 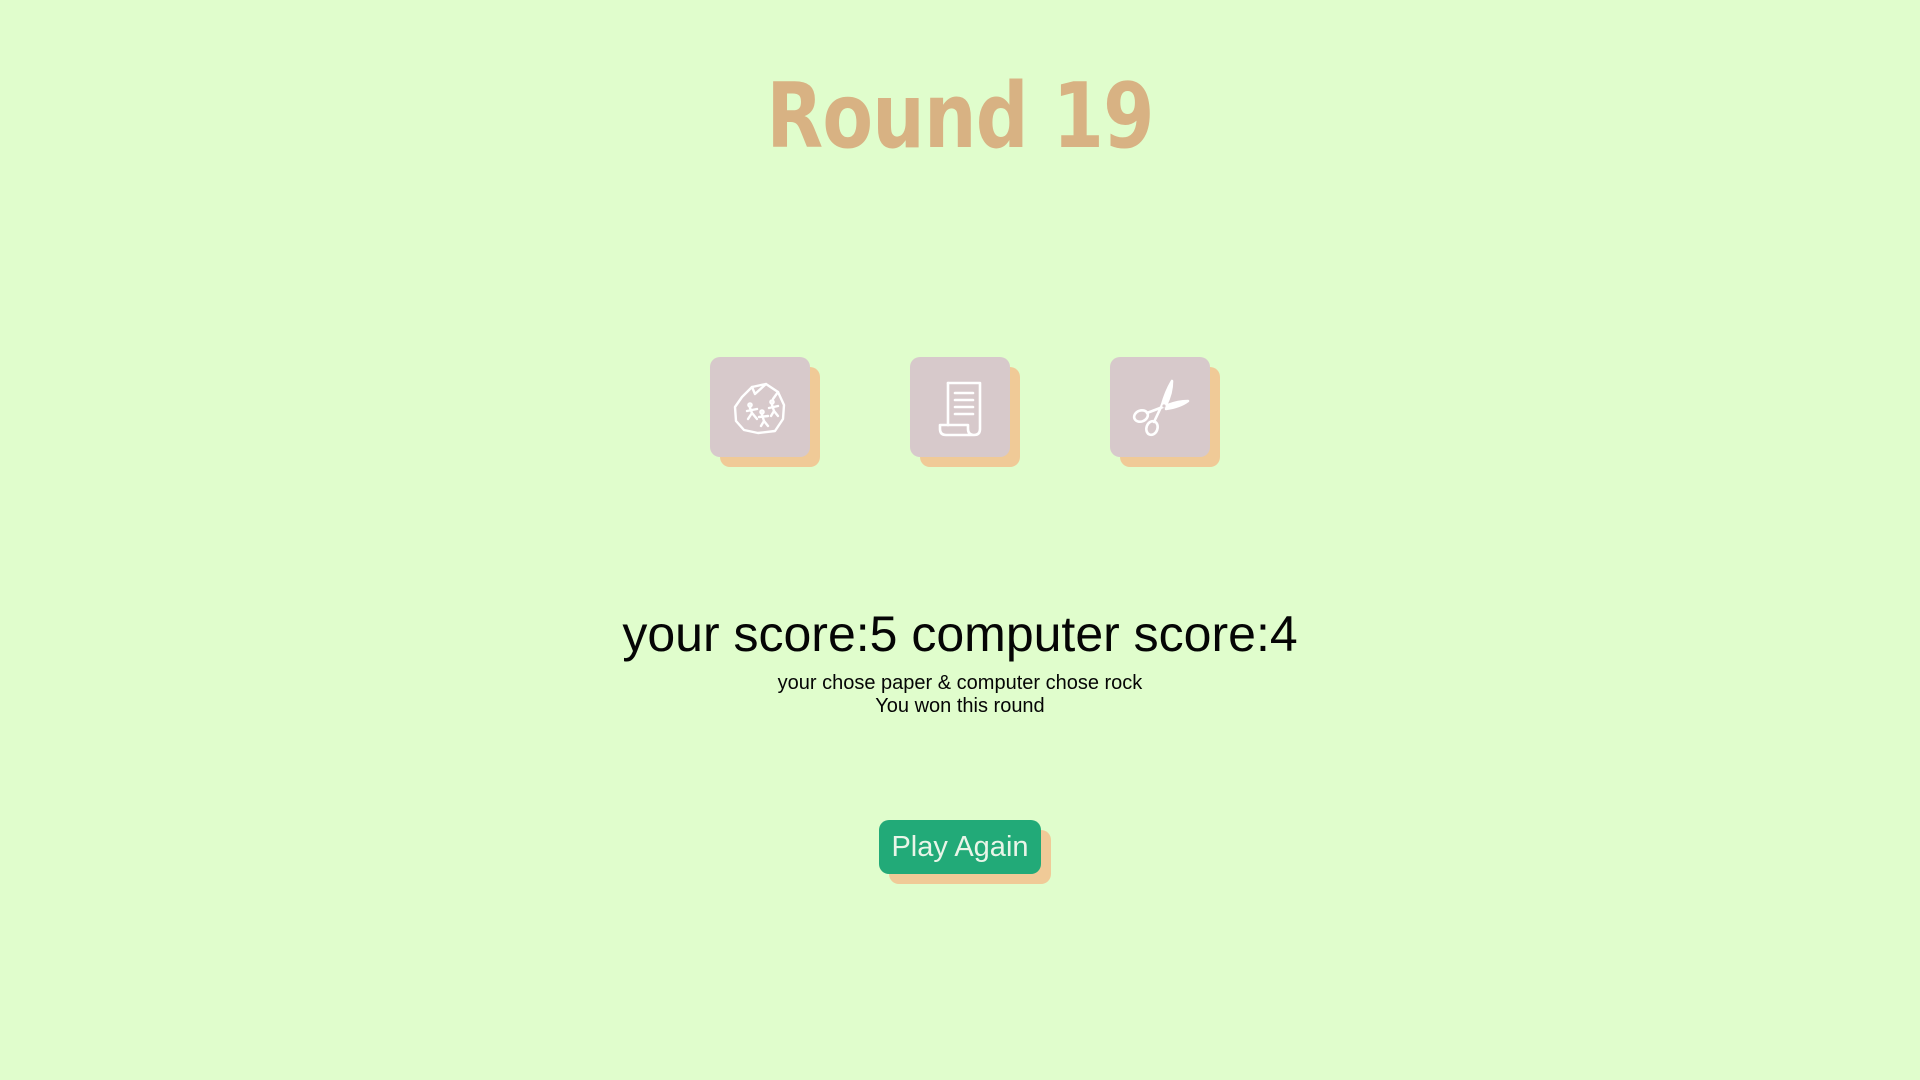 What do you see at coordinates (960, 683) in the screenshot?
I see `round-choices-text: your chose paper & computer chose rock` at bounding box center [960, 683].